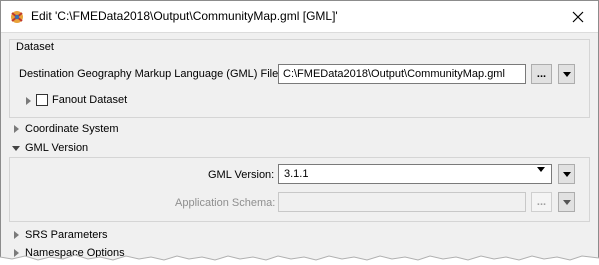 The image size is (599, 265). What do you see at coordinates (402, 74) in the screenshot?
I see `destination-file-field: C:\FMEData2018\Output\CommunityMap.gml` at bounding box center [402, 74].